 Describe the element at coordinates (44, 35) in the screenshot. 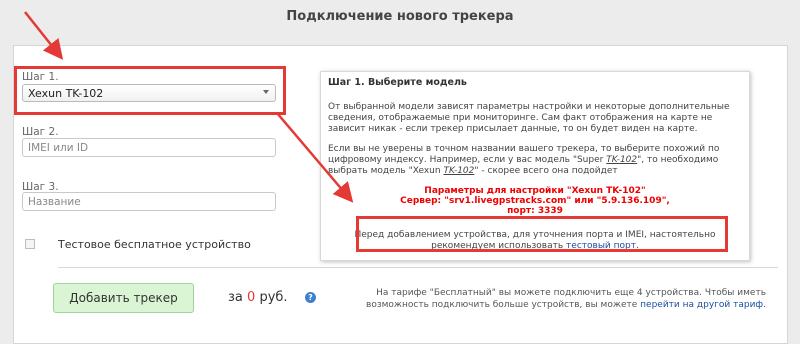

I see `arrow-to-step1` at that location.